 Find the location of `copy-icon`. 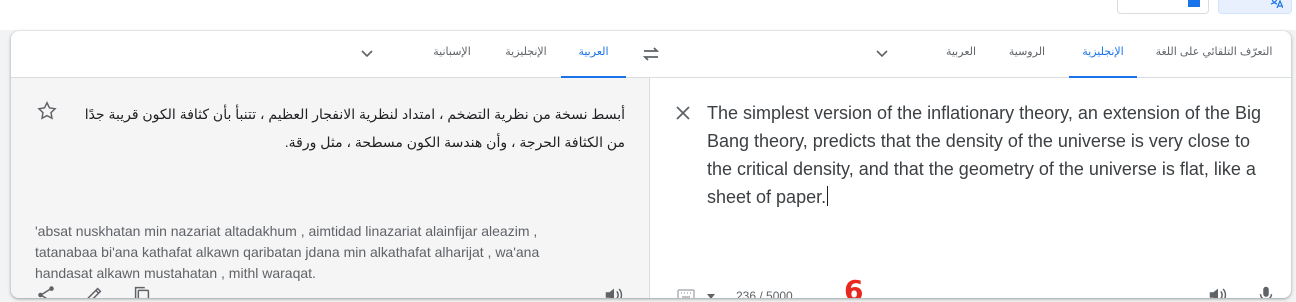

copy-icon is located at coordinates (143, 291).